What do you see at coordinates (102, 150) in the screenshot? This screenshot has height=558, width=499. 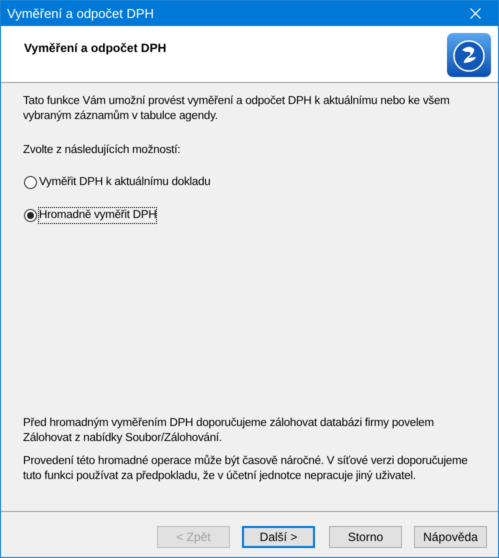 I see `prompt-label: Zvolte z následujících možností:` at bounding box center [102, 150].